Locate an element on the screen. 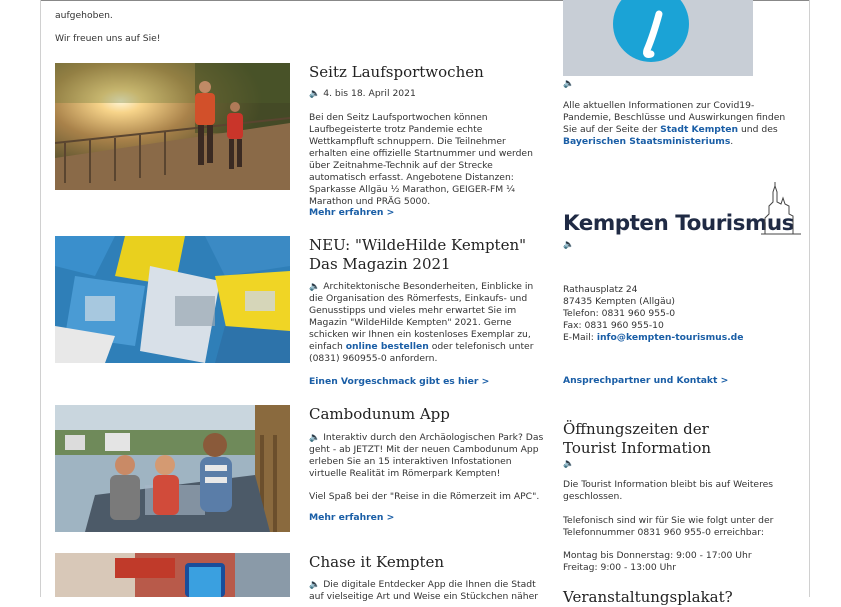 This screenshot has height=607, width=841. frame-right-border is located at coordinates (809, 298).